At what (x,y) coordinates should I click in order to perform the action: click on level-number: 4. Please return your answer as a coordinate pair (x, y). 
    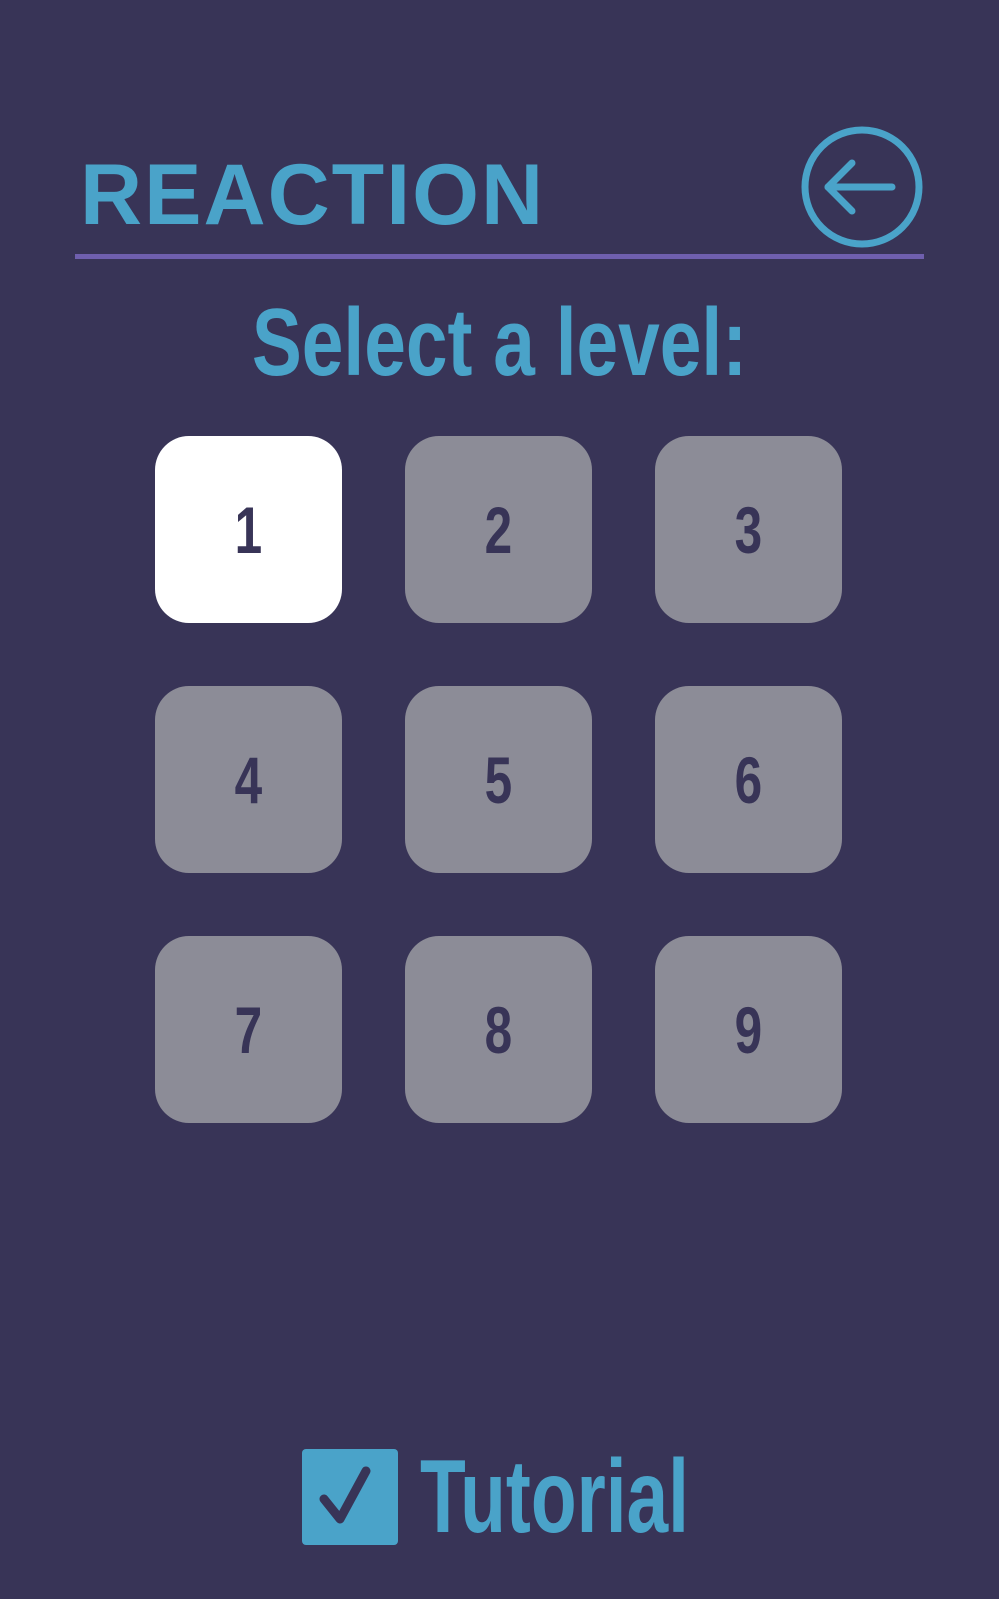
    Looking at the image, I should click on (248, 779).